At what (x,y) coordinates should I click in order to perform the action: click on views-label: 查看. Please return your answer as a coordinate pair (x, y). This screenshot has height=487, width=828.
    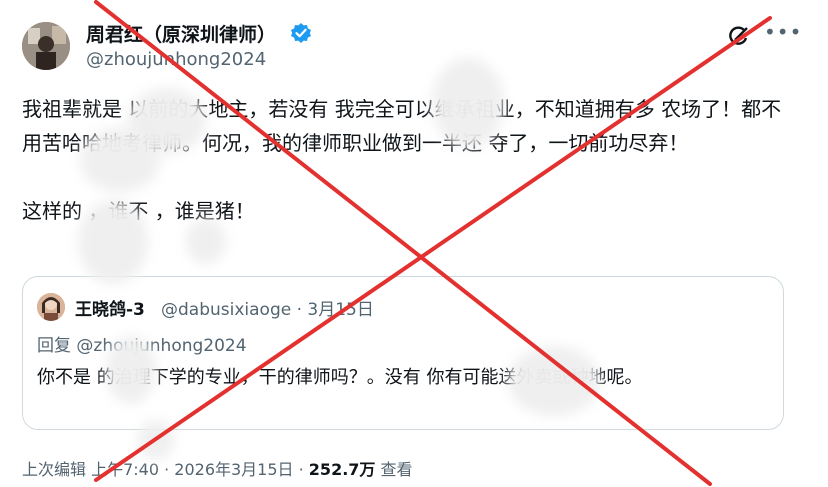
    Looking at the image, I should click on (394, 469).